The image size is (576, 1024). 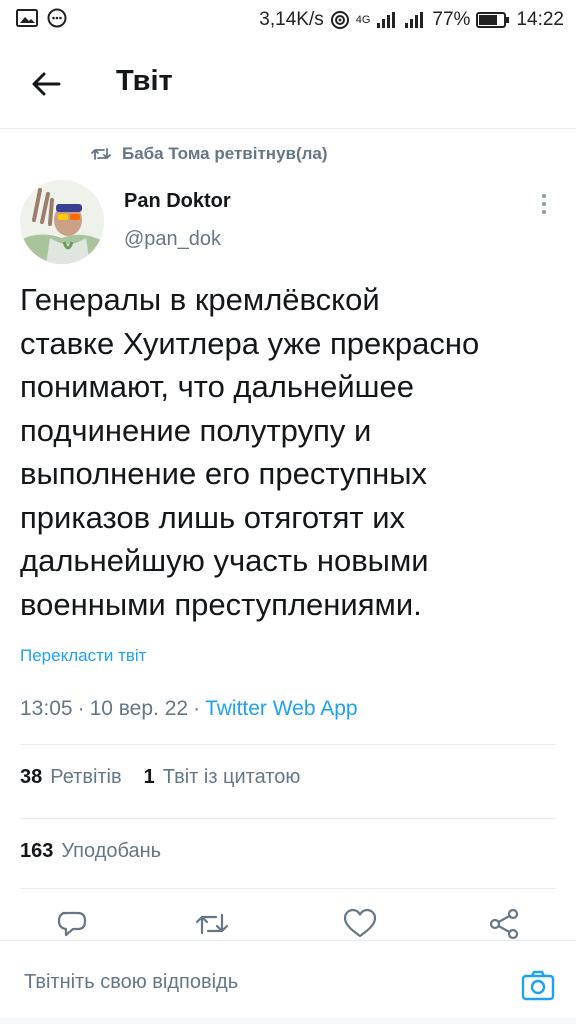 I want to click on tweet-time: 13:05, so click(x=46, y=708).